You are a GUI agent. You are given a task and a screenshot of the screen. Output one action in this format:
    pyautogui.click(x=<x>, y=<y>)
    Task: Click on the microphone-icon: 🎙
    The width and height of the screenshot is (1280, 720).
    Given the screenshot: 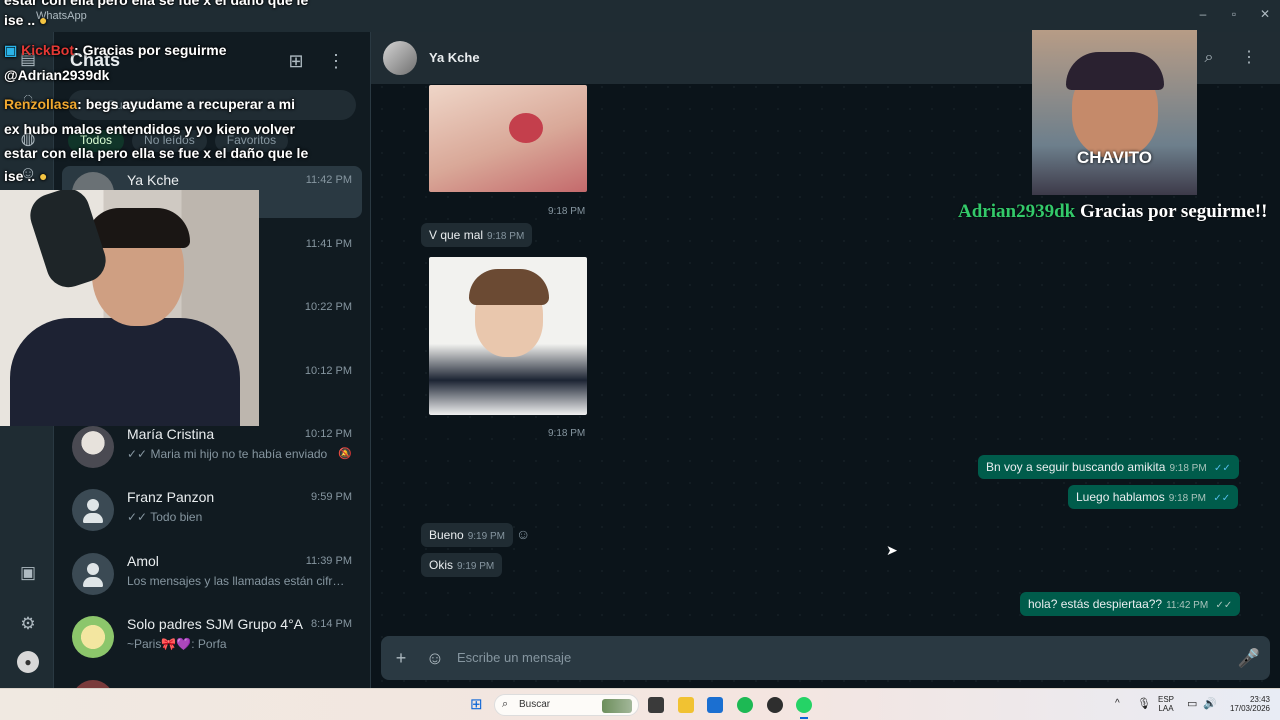 What is the action you would take?
    pyautogui.click(x=1144, y=703)
    